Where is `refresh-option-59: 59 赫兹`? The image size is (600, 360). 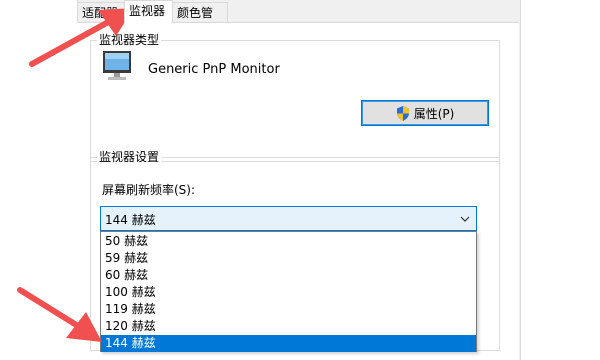 refresh-option-59: 59 赫兹 is located at coordinates (288, 258).